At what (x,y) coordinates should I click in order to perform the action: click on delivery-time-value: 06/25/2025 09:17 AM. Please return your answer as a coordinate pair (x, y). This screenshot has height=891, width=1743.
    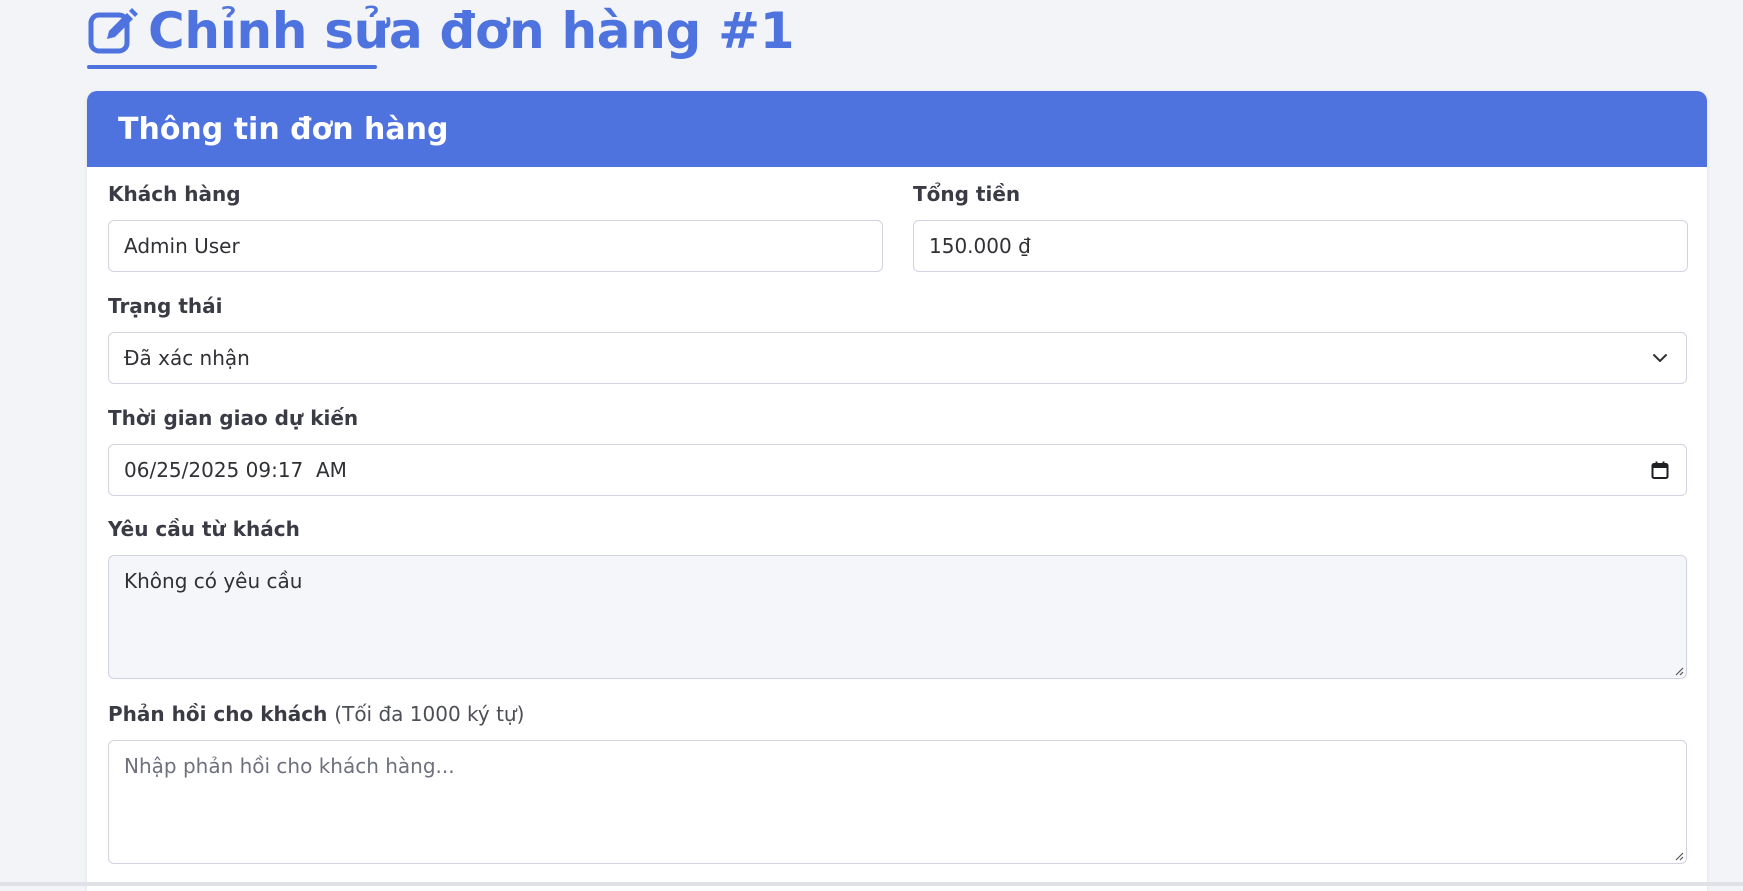
    Looking at the image, I should click on (235, 470).